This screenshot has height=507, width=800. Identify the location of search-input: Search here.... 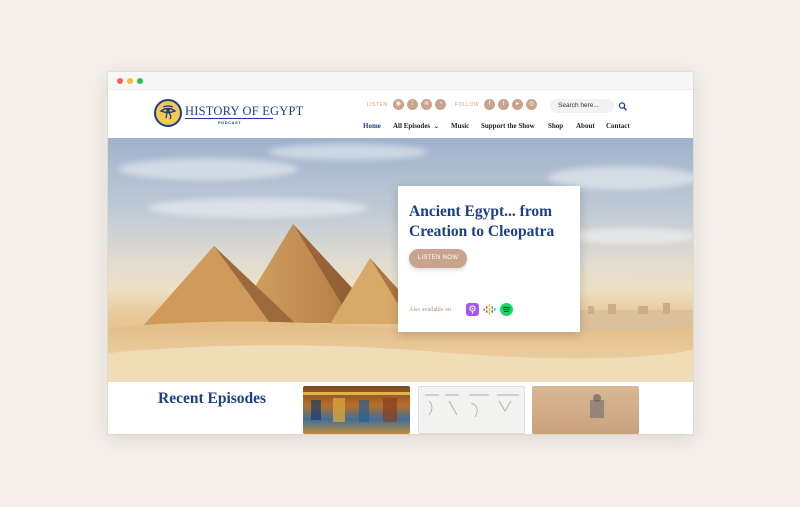
(582, 106).